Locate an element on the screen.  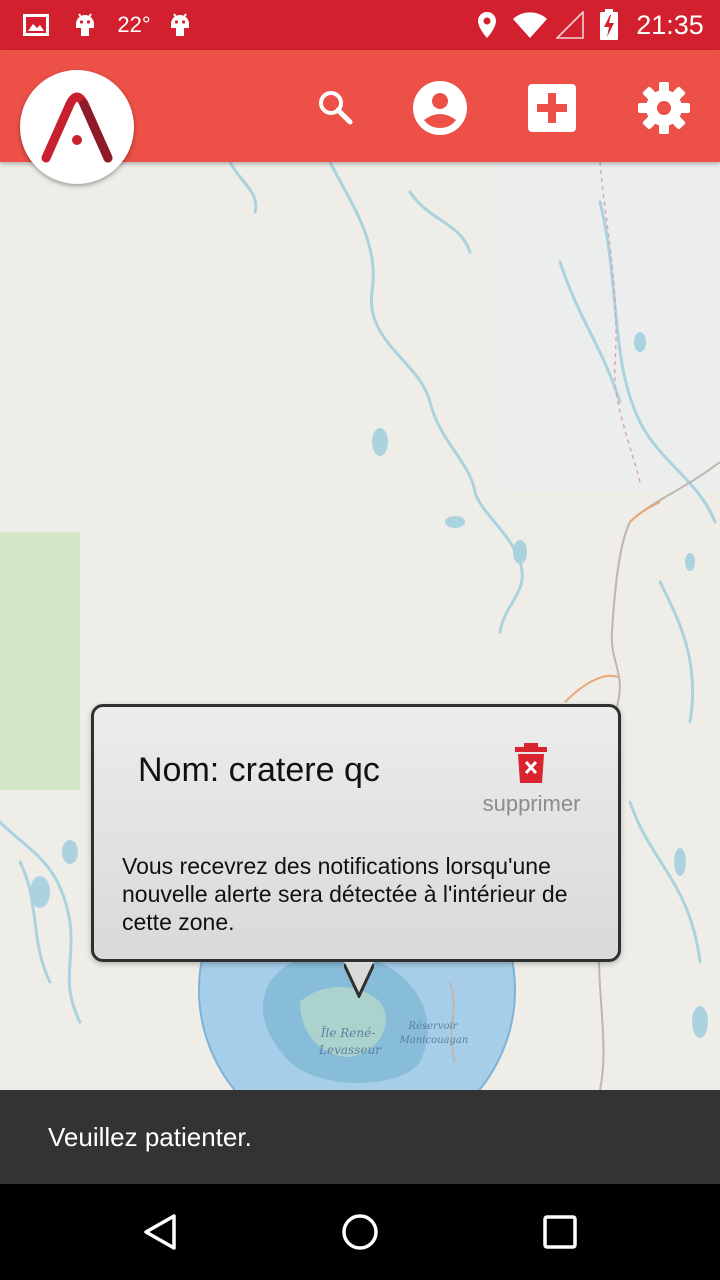
back-button is located at coordinates (160, 1232).